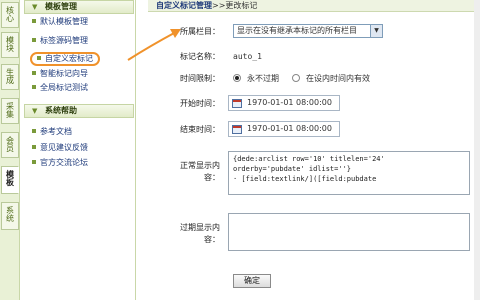 Image resolution: width=480 pixels, height=300 pixels. I want to click on menu-item-label: 标签源码管理, so click(64, 40).